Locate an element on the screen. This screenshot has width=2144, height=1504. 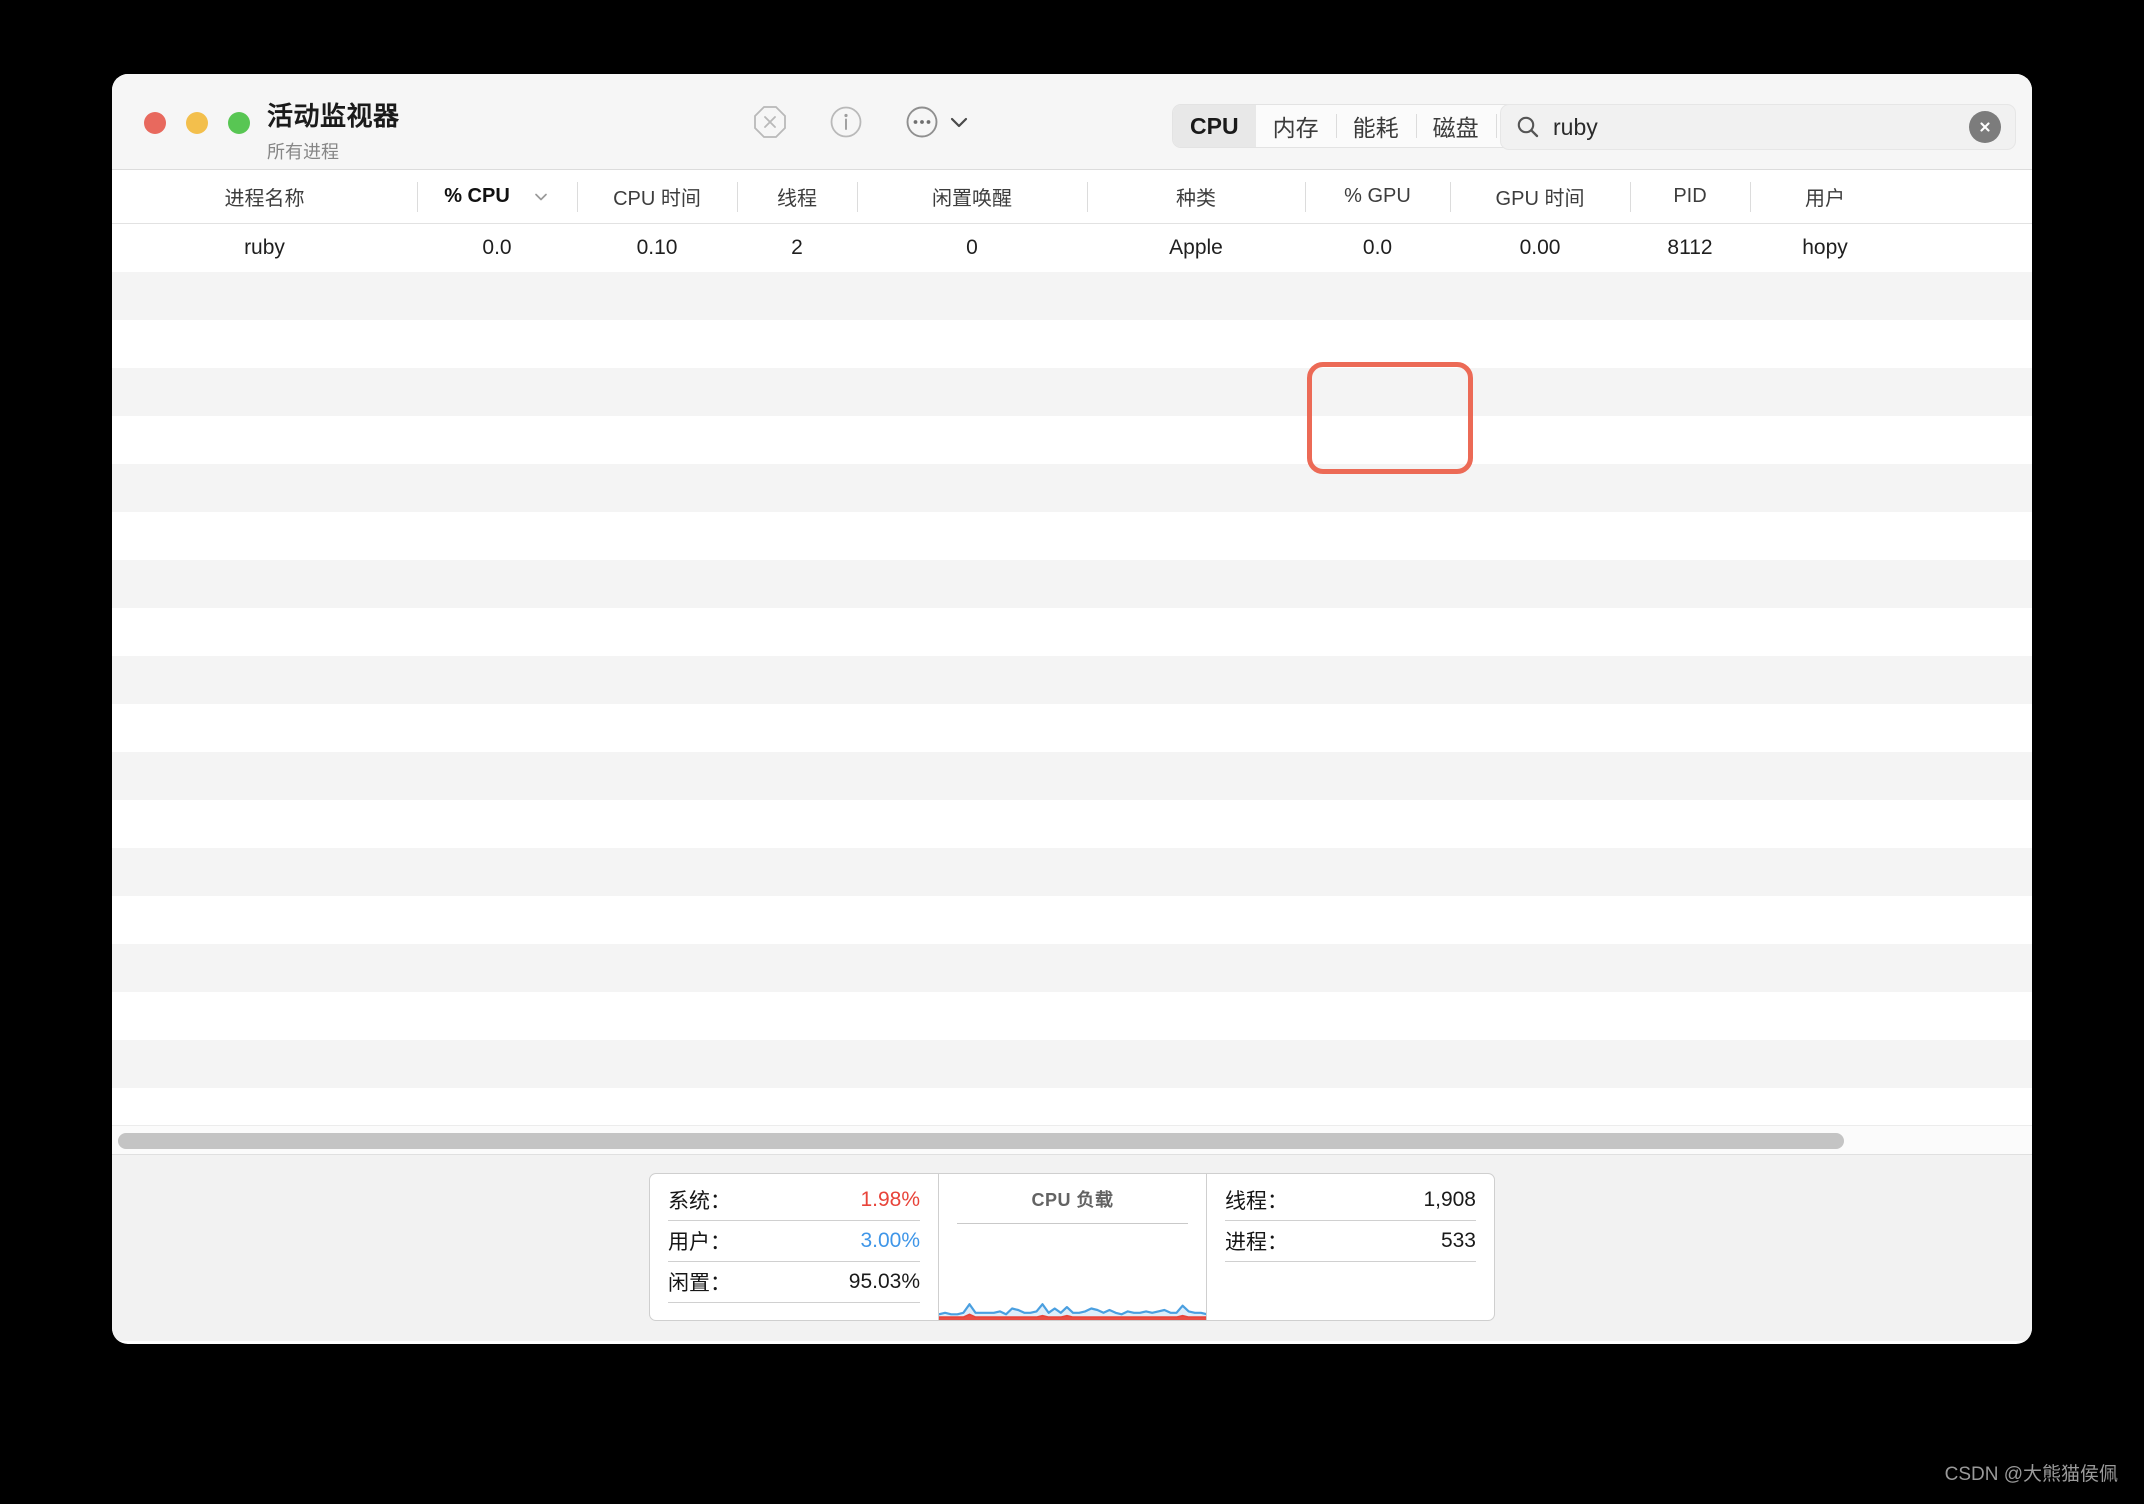
process-info-button is located at coordinates (846, 122).